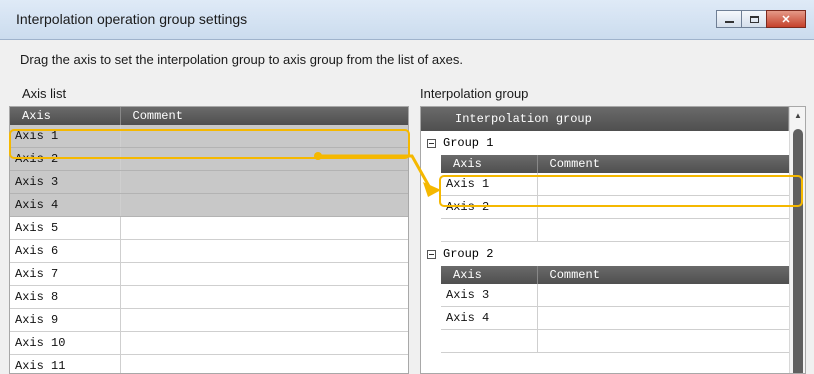 The image size is (814, 374). Describe the element at coordinates (432, 189) in the screenshot. I see `drag-arrow-head` at that location.